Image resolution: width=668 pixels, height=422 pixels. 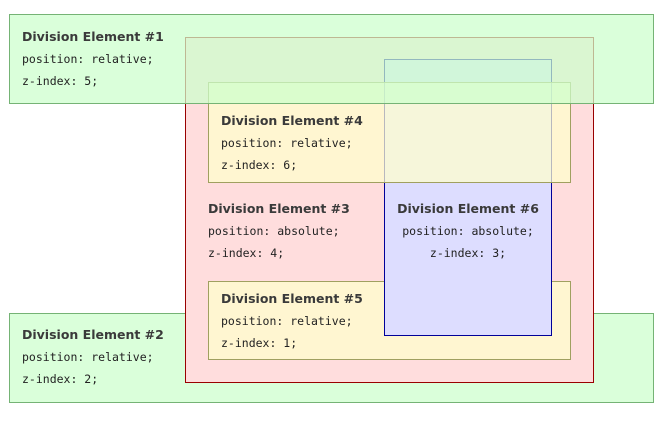 What do you see at coordinates (468, 208) in the screenshot?
I see `division-element-6-title: Division Element #6` at bounding box center [468, 208].